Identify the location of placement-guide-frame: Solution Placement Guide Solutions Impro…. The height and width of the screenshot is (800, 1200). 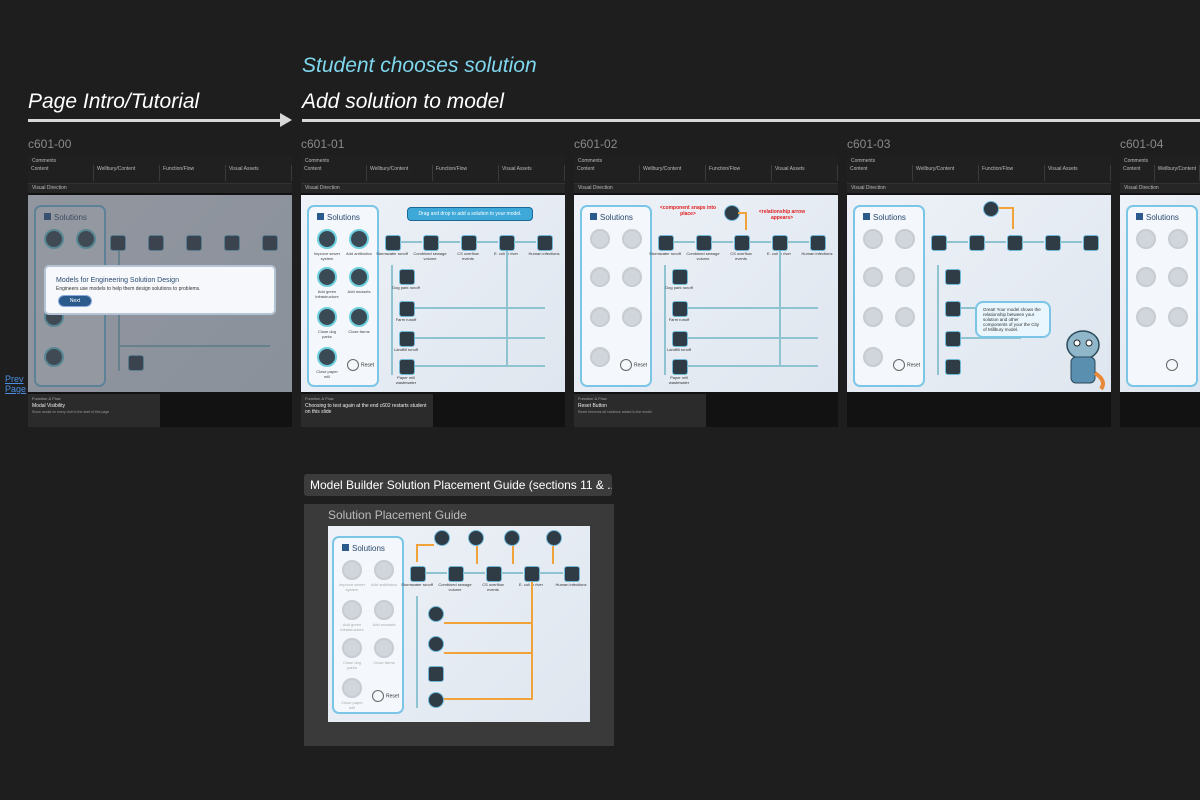
(459, 625).